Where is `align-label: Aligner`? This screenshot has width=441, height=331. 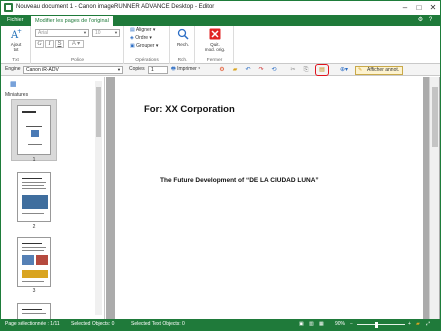
align-label: Aligner is located at coordinates (143, 30).